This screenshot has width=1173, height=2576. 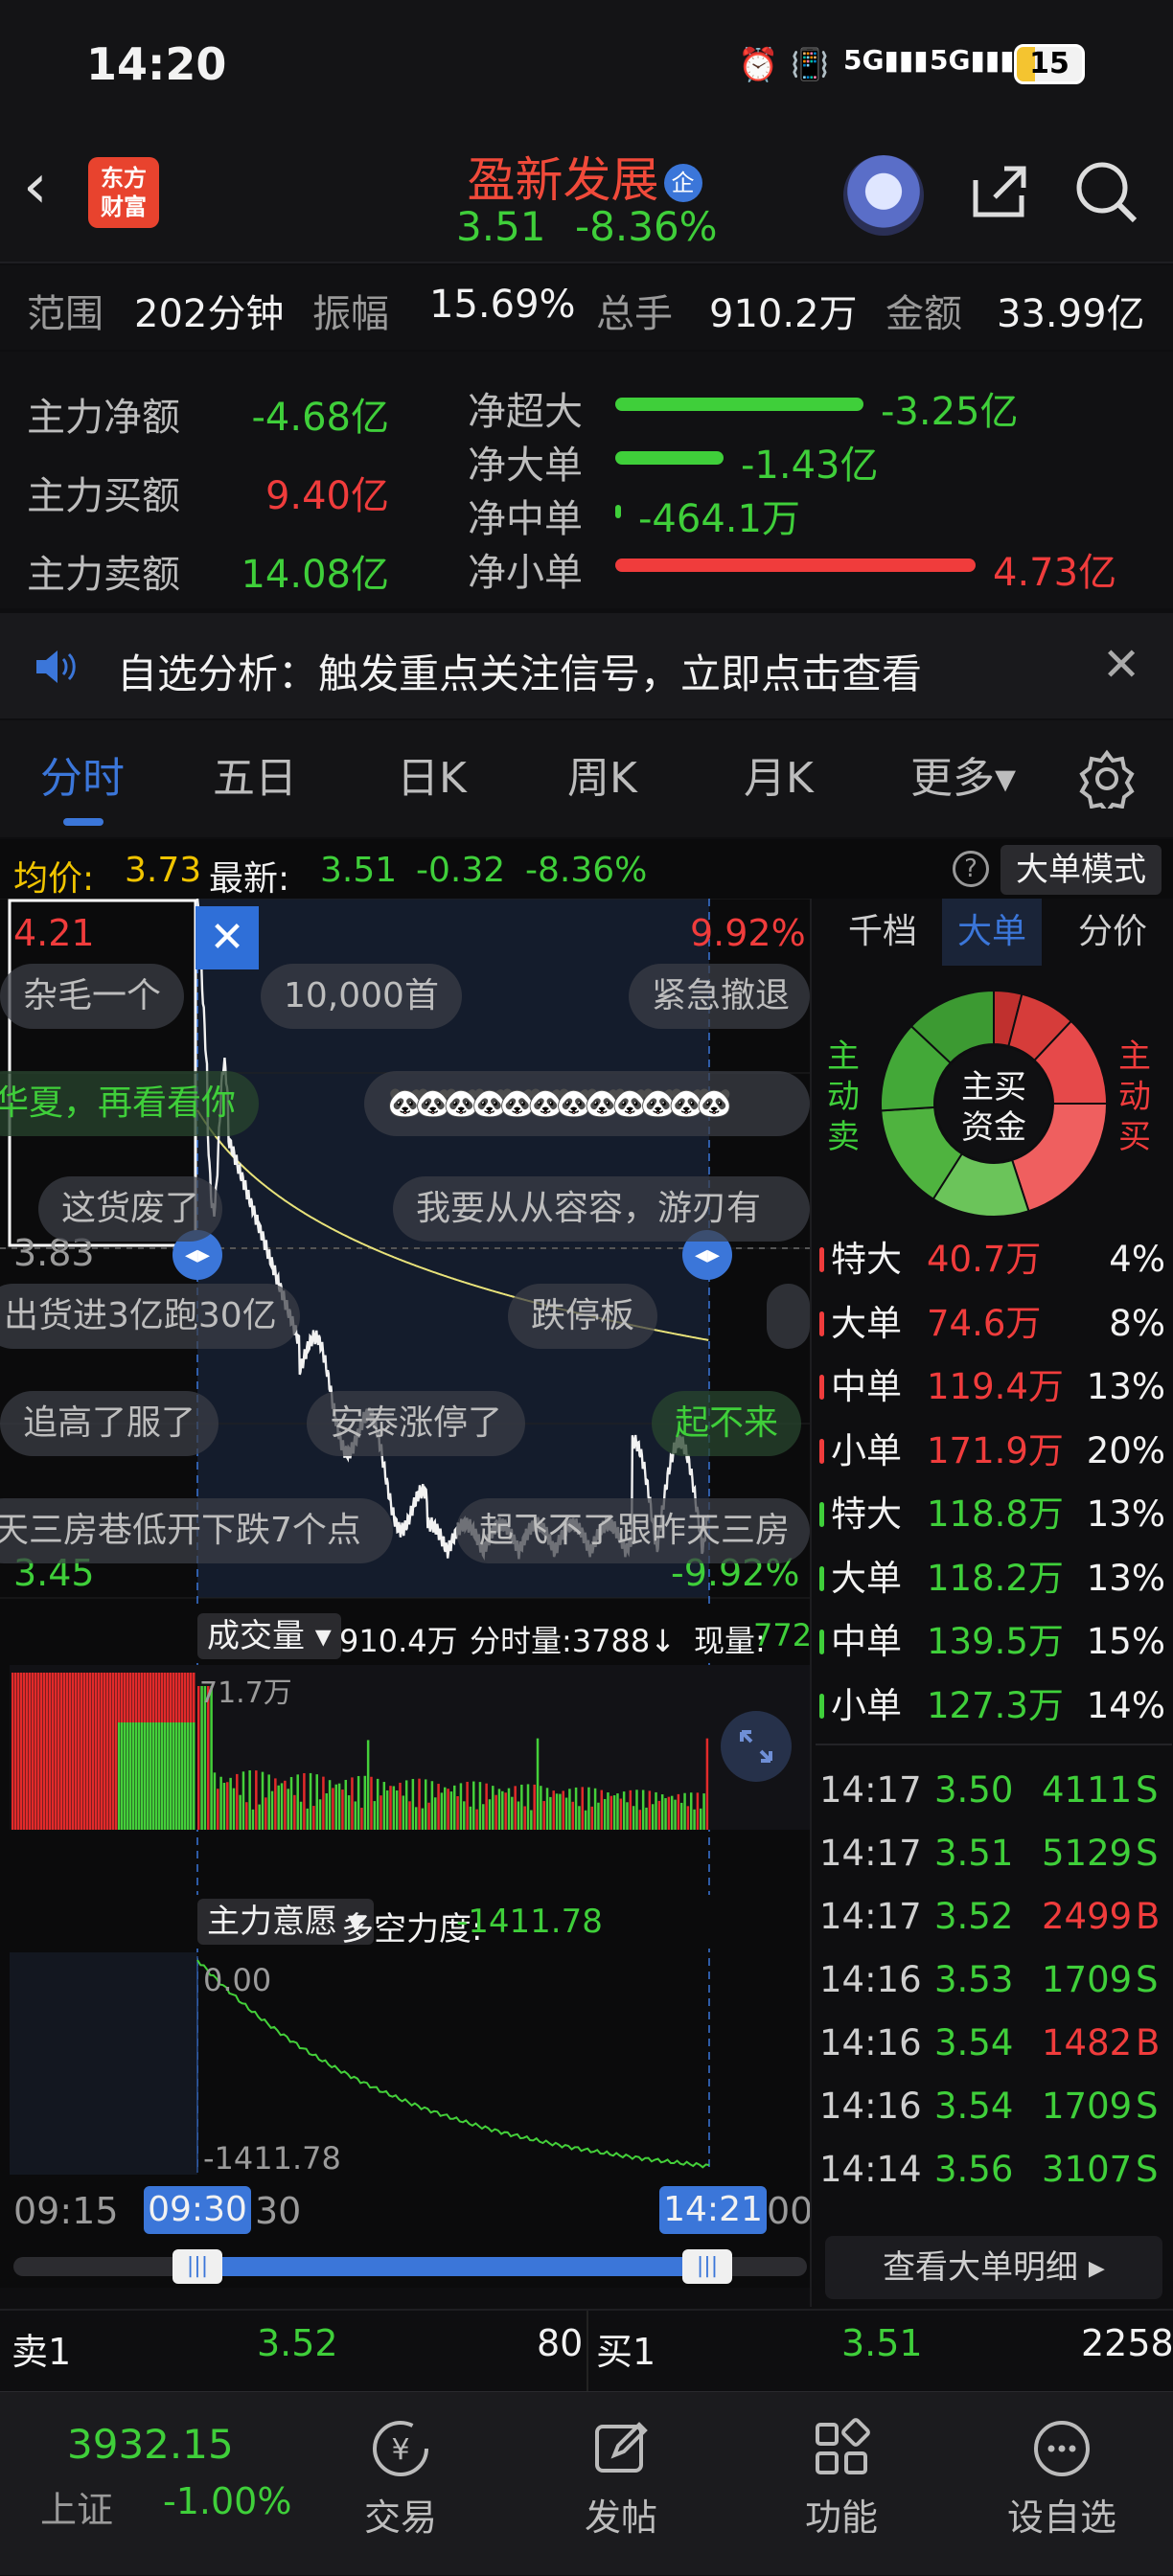 What do you see at coordinates (586, 871) in the screenshot?
I see `change-pct: -8.36%` at bounding box center [586, 871].